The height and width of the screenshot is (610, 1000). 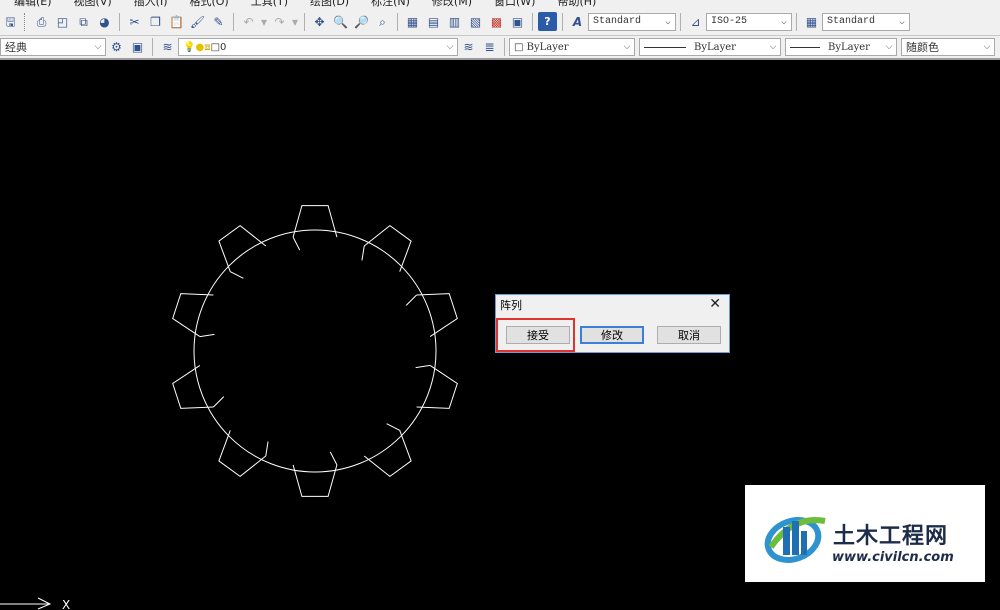 I want to click on watermark-url: www.civilcn.com, so click(x=893, y=557).